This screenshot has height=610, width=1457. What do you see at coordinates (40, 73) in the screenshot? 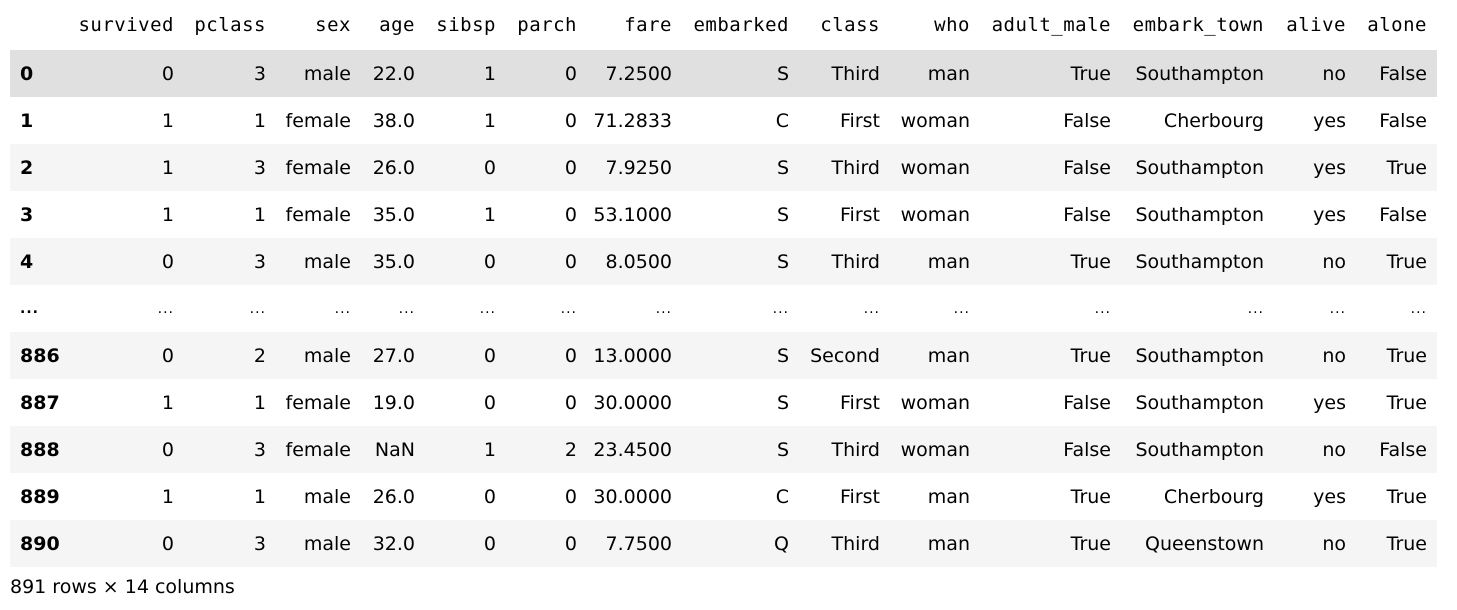
I see `row-index: 0` at bounding box center [40, 73].